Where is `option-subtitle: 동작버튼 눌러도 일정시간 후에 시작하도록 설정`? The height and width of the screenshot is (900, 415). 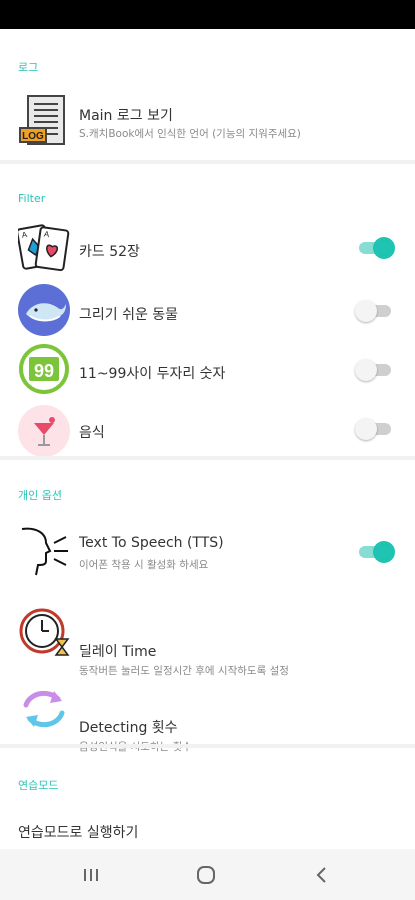
option-subtitle: 동작버튼 눌러도 일정시간 후에 시작하도록 설정 is located at coordinates (184, 671).